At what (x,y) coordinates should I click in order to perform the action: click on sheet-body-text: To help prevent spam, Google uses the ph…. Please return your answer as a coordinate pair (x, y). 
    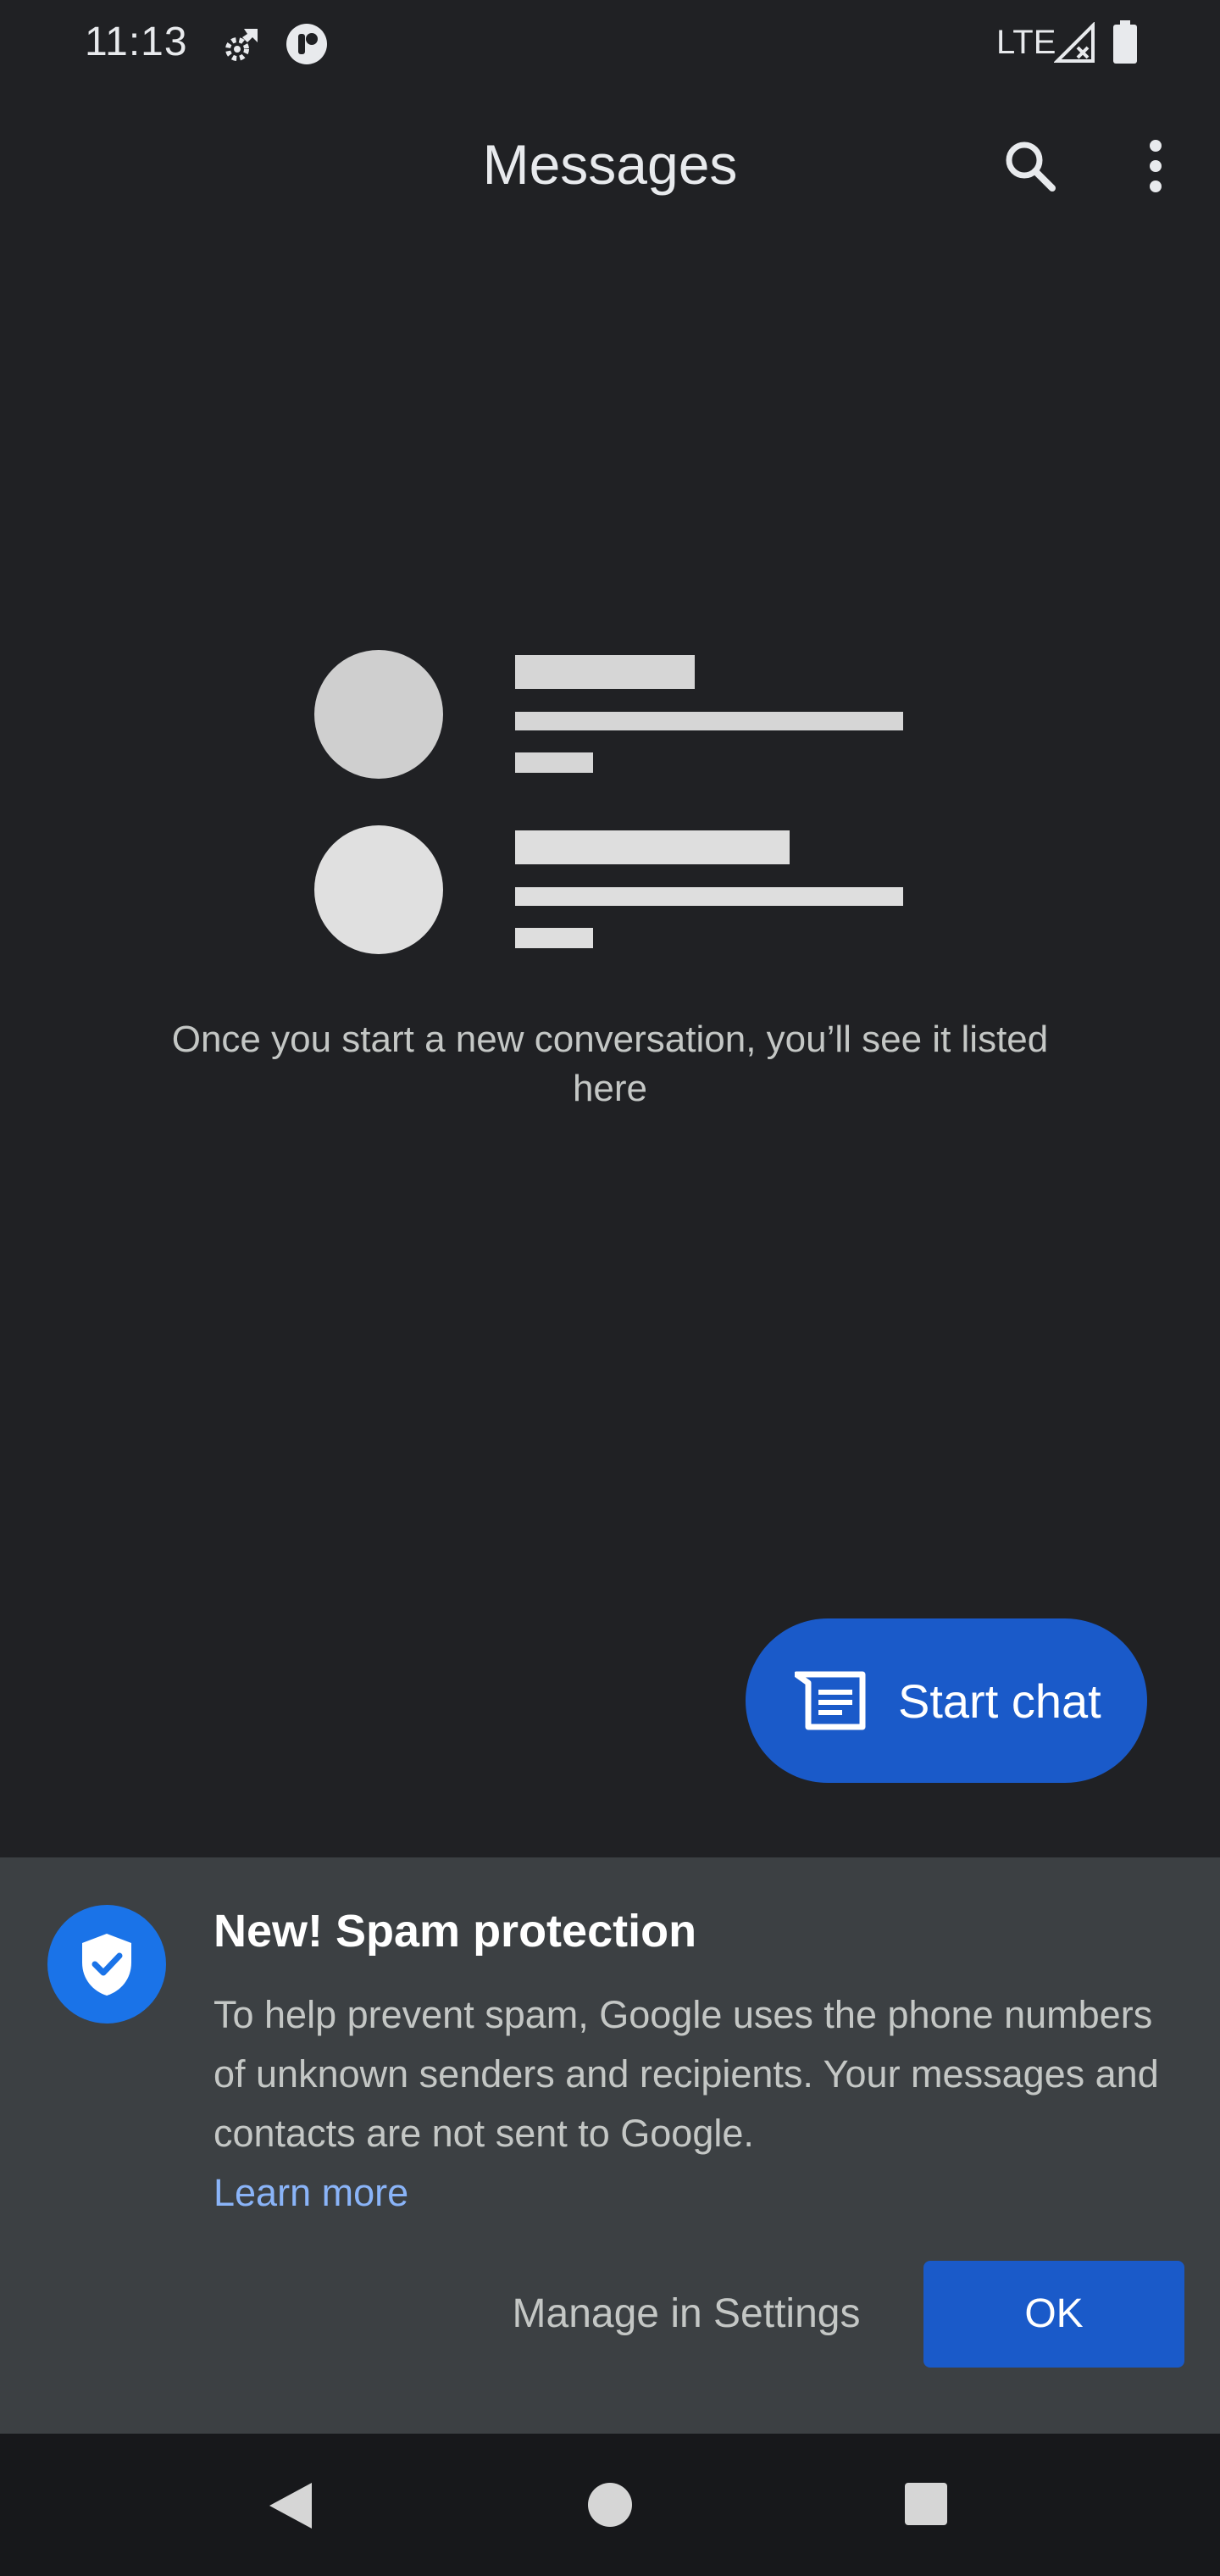
    Looking at the image, I should click on (686, 2074).